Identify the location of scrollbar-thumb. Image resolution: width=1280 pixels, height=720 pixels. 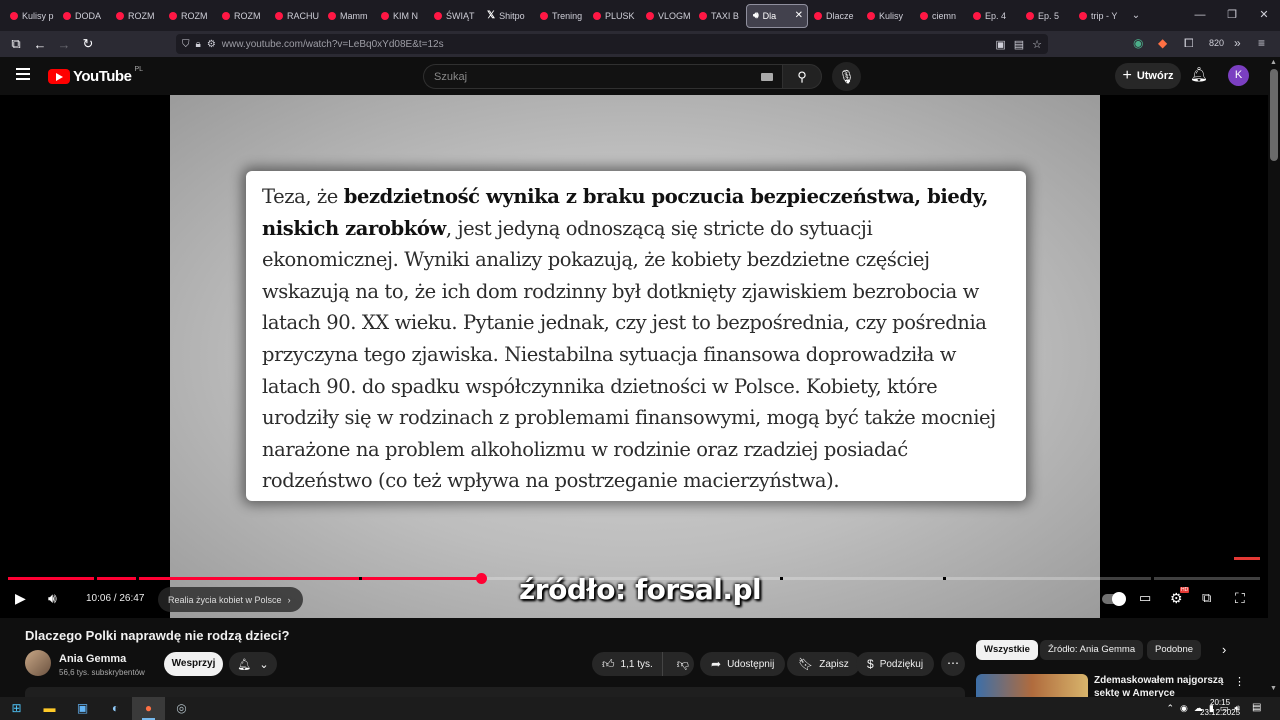
(1274, 115).